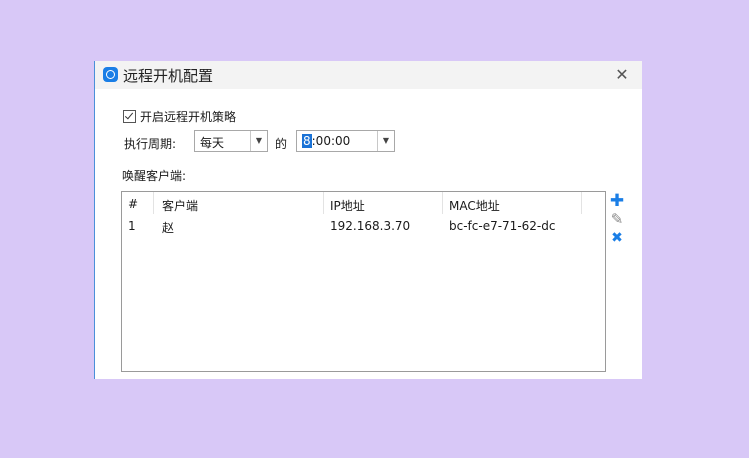 This screenshot has height=458, width=749. I want to click on column-header-mac: MAC地址, so click(474, 205).